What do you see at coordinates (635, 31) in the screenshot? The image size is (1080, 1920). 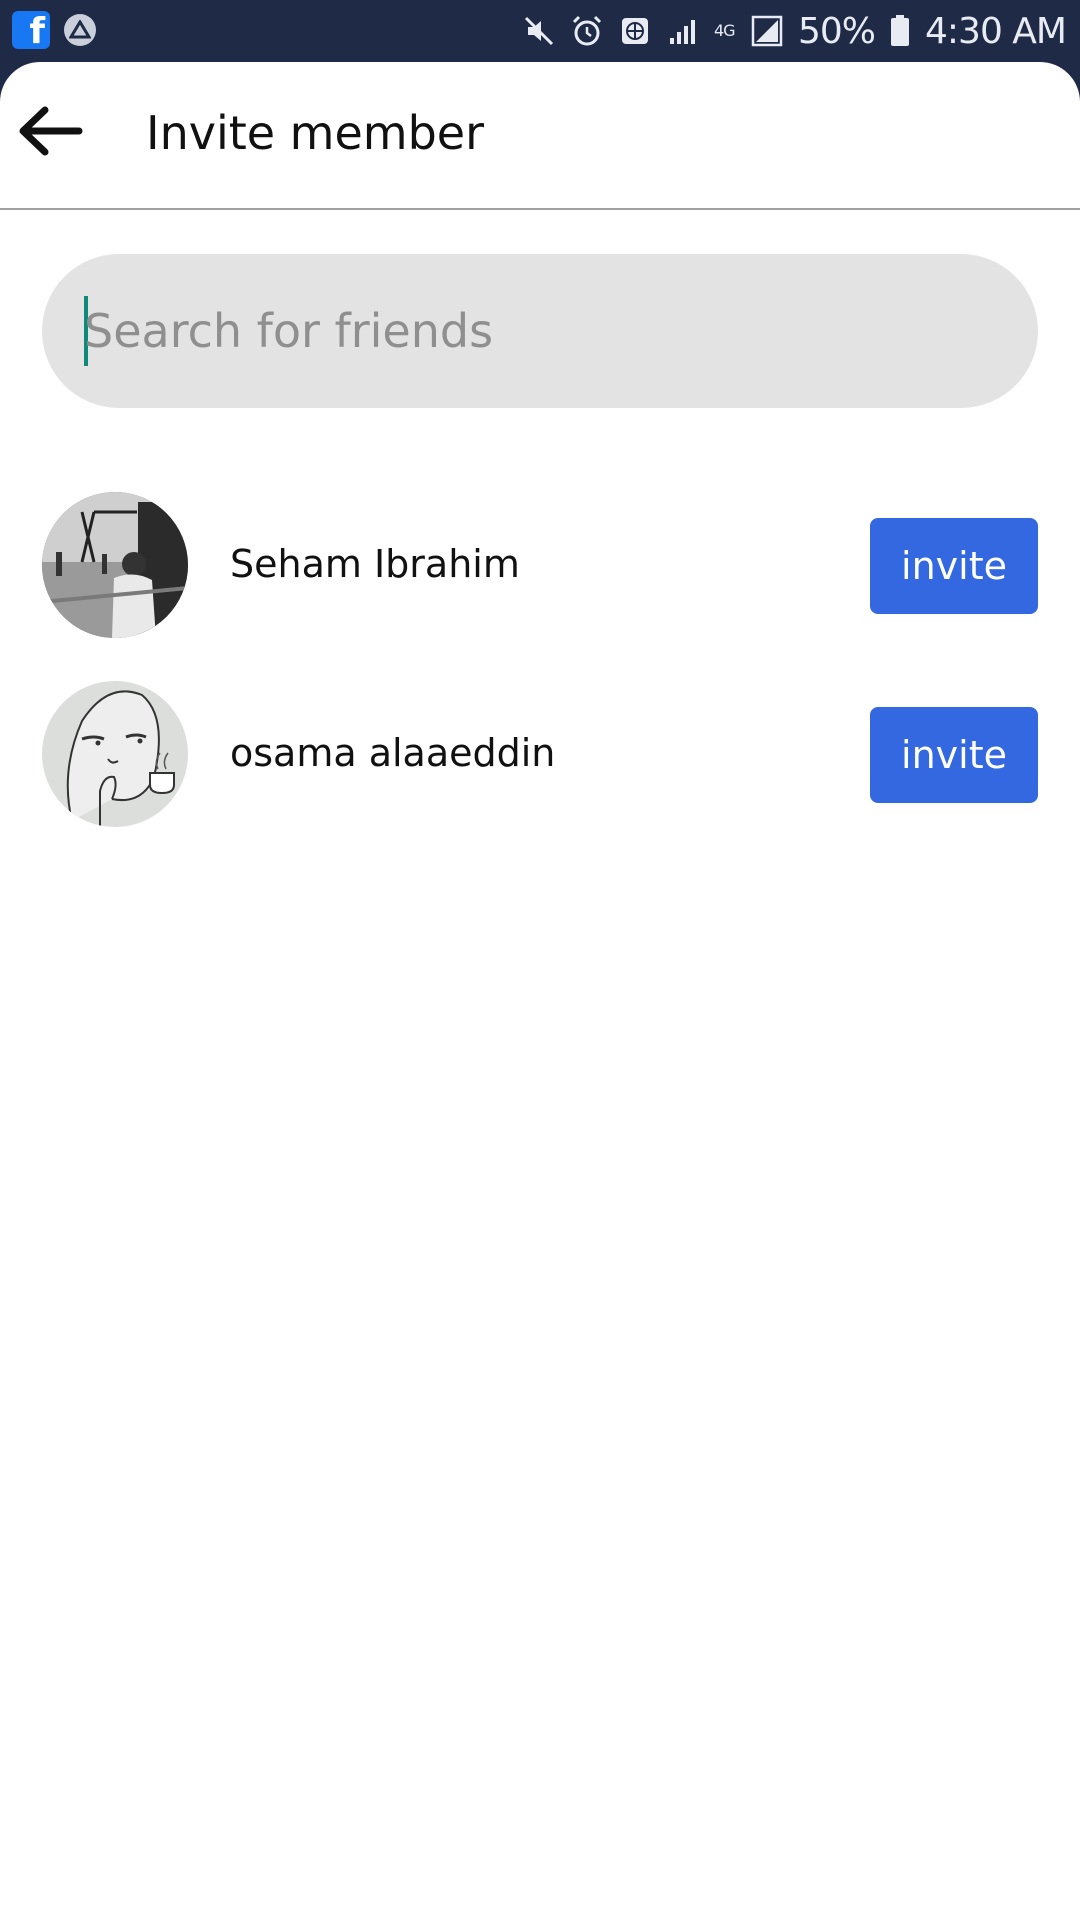 I see `vpn-icon` at bounding box center [635, 31].